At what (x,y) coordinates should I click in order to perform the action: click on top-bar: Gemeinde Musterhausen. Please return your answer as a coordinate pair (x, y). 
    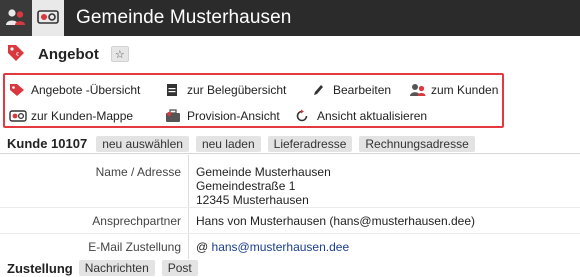
    Looking at the image, I should click on (290, 18).